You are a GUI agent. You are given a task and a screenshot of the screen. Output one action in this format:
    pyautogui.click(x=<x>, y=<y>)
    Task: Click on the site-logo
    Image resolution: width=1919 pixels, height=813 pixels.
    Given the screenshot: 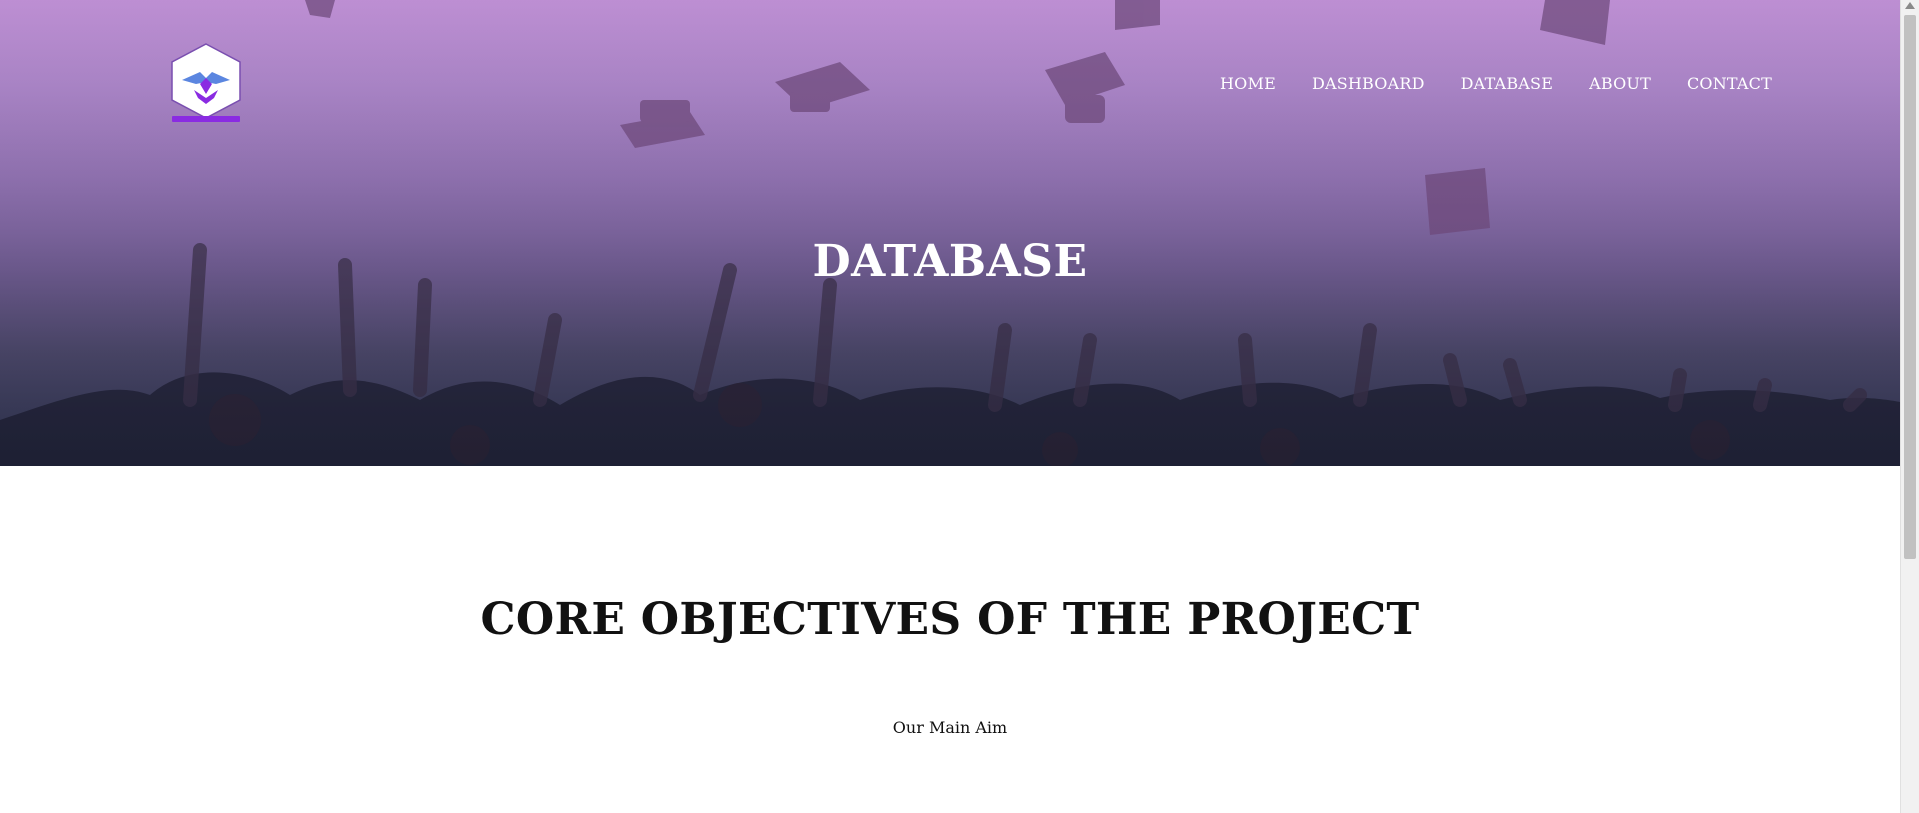 What is the action you would take?
    pyautogui.click(x=206, y=83)
    